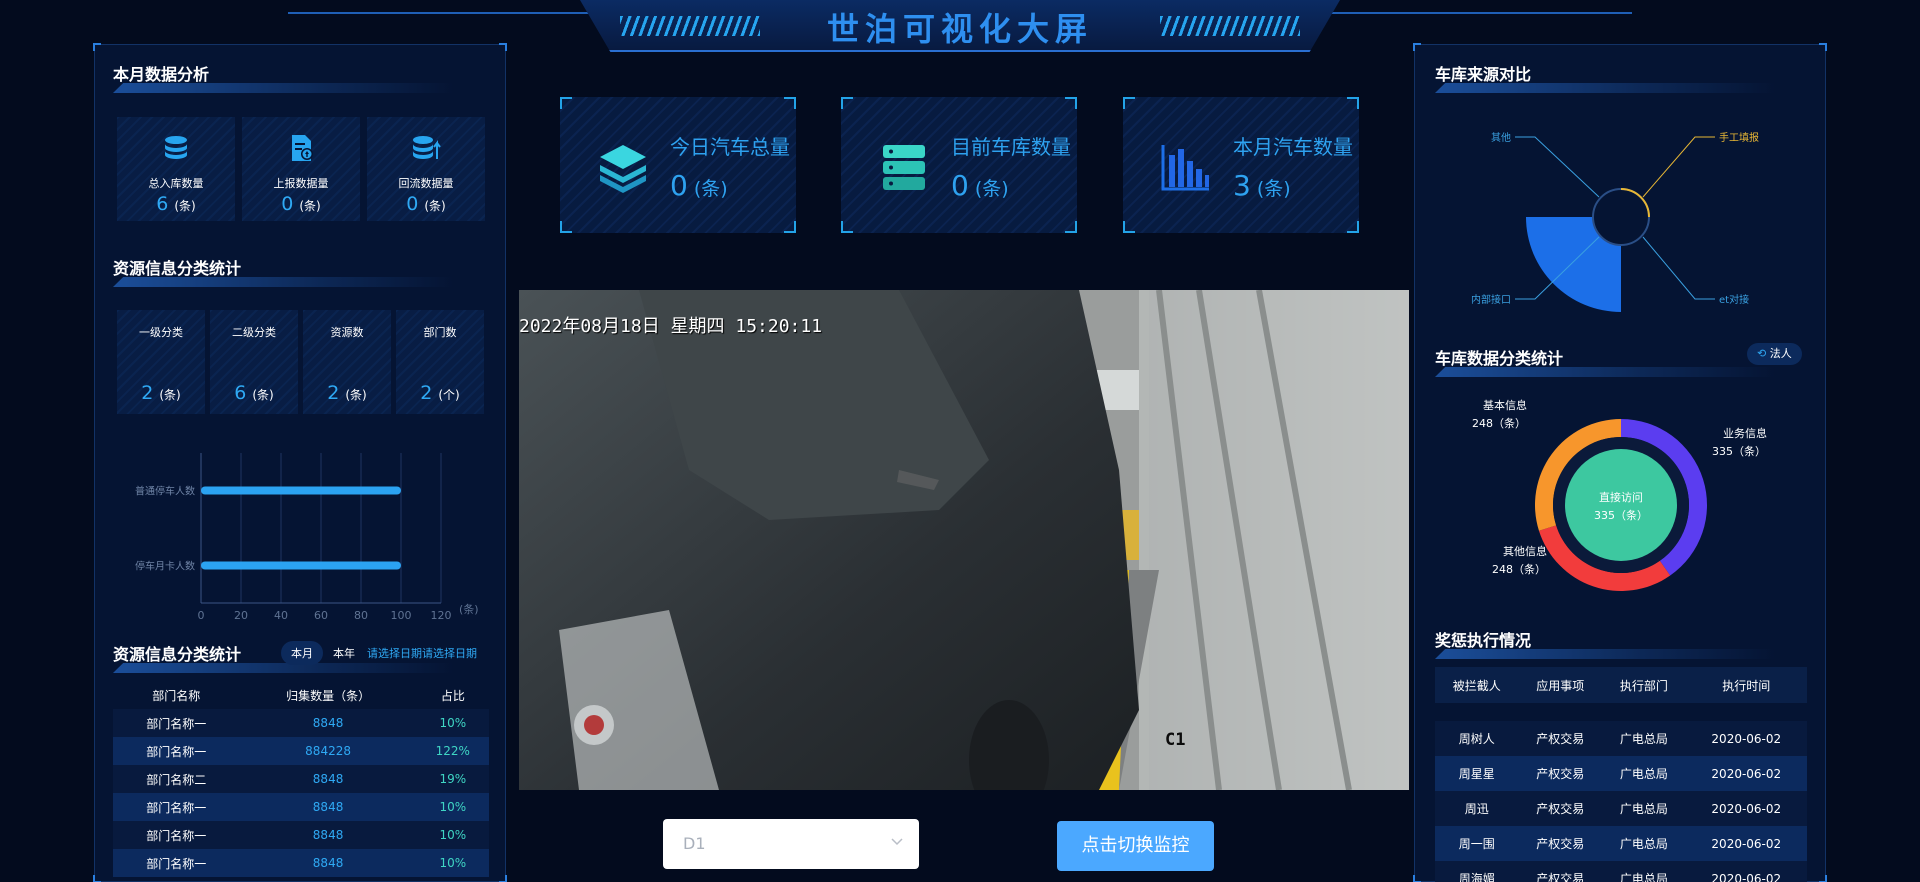  What do you see at coordinates (1621, 871) in the screenshot?
I see `table-row: 周海媚 产权交易 广电总局 2020-06-02` at bounding box center [1621, 871].